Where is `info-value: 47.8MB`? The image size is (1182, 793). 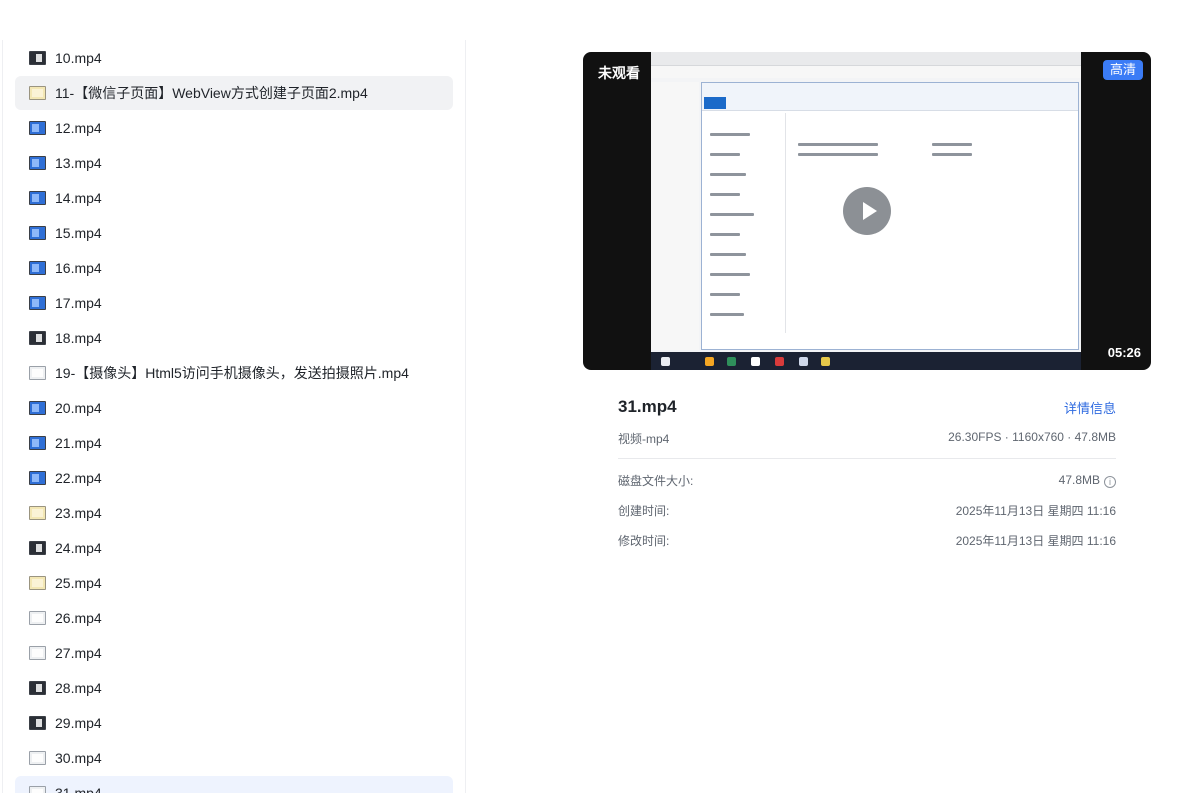 info-value: 47.8MB is located at coordinates (1079, 479).